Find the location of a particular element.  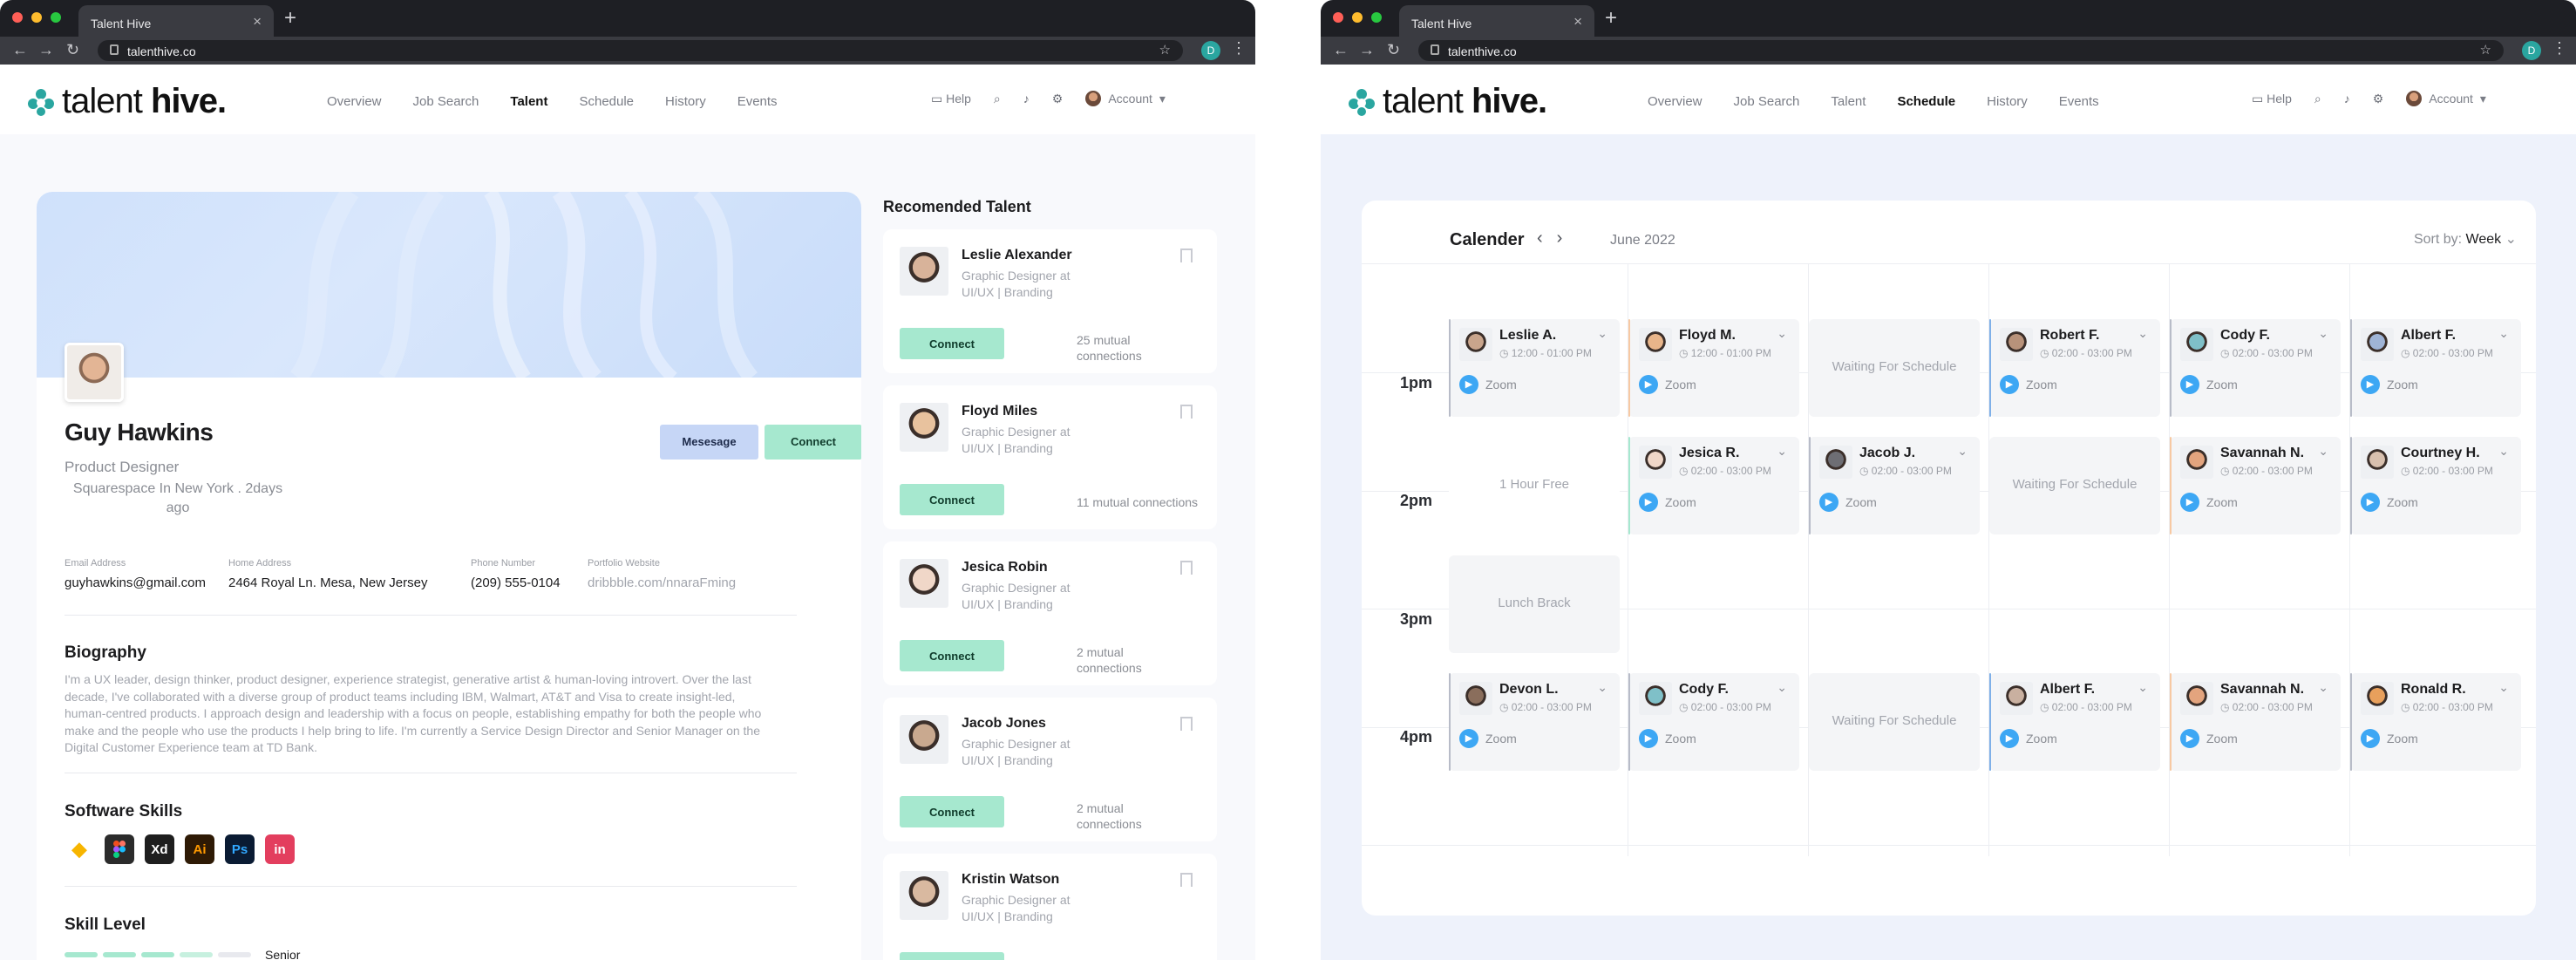

schedule-event: Leslie A. ◷ 12:00 - 01:00 PM ⌄ ▶ Zoom is located at coordinates (1535, 368).